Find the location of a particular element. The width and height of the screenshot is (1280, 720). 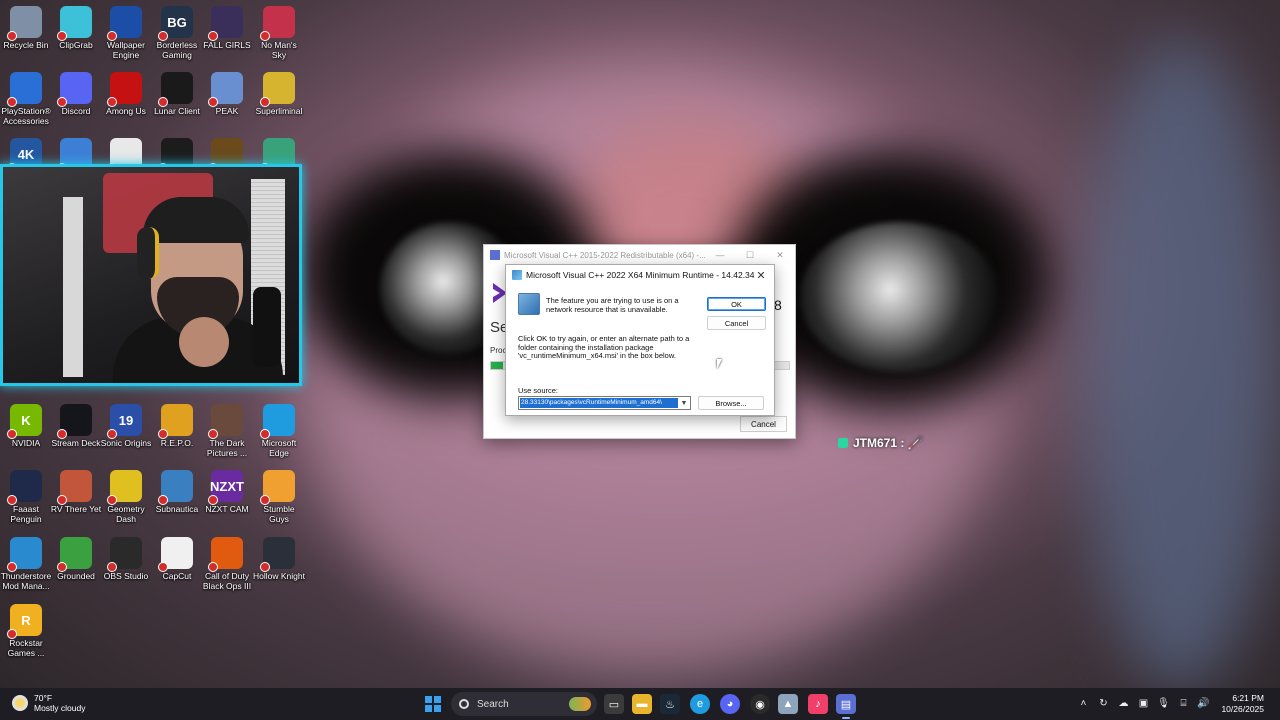

desktop-icon-label: Stumble Guys is located at coordinates (279, 514).